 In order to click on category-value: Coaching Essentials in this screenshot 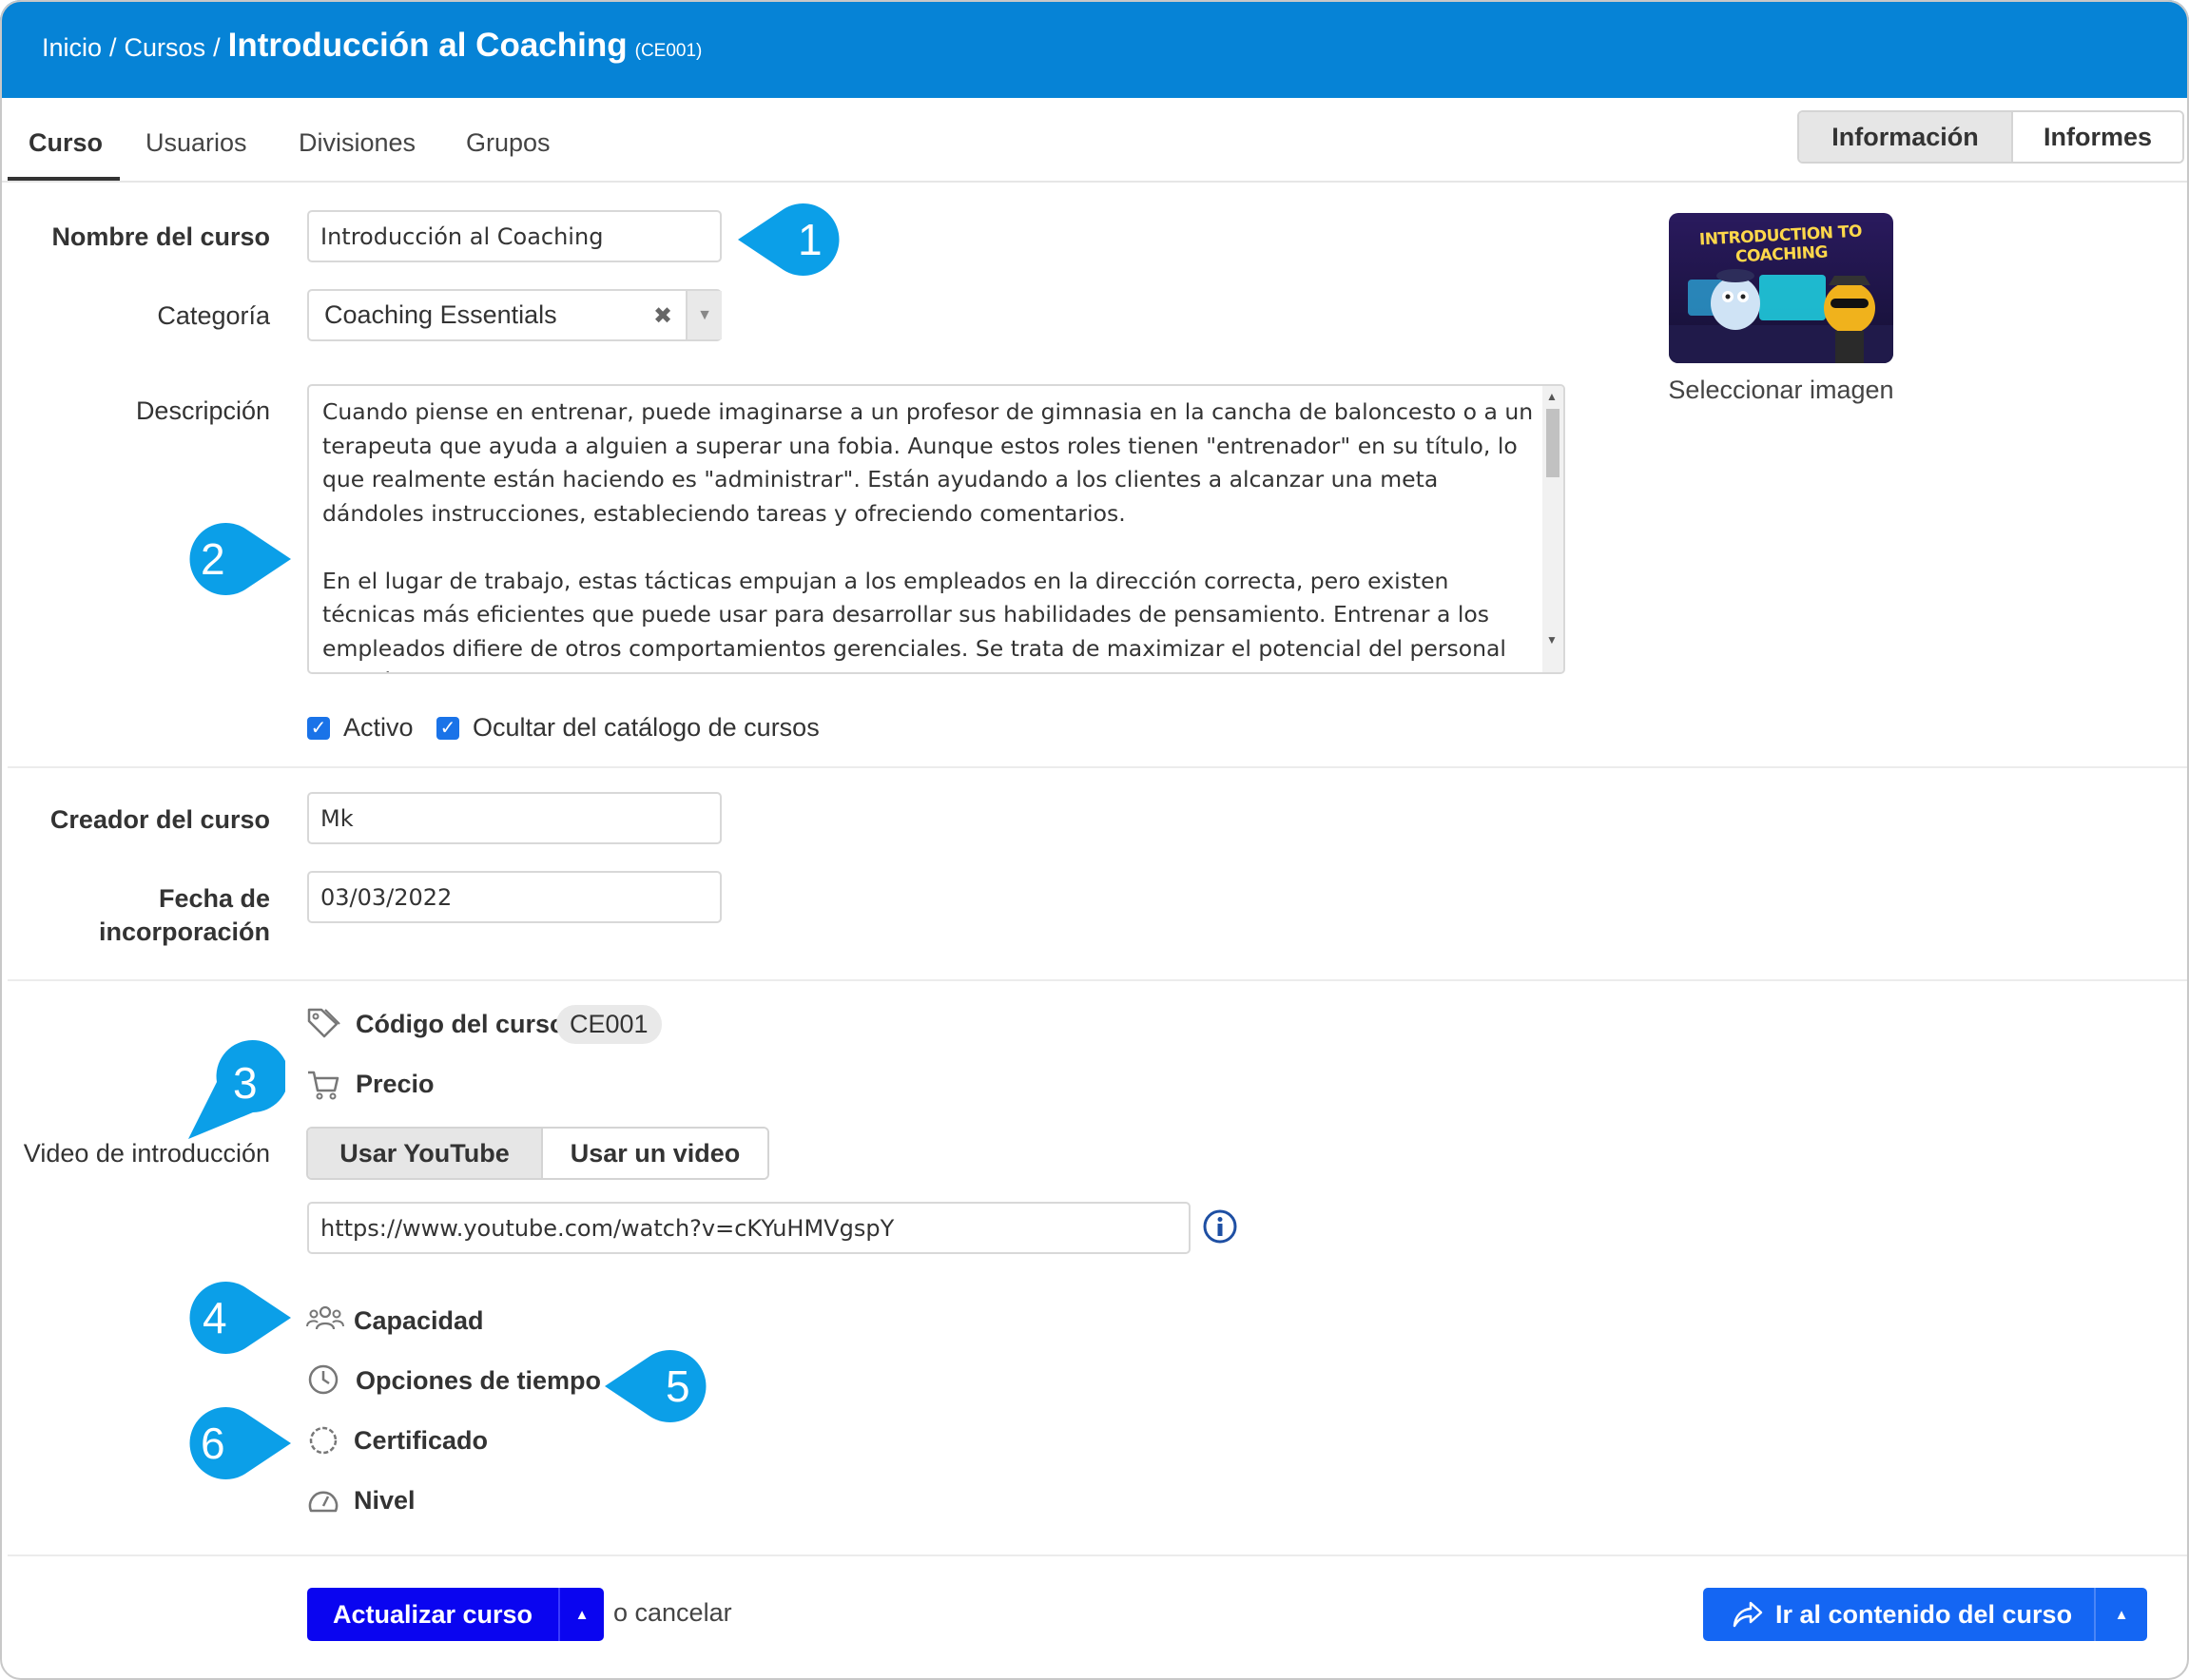, I will do `click(440, 314)`.